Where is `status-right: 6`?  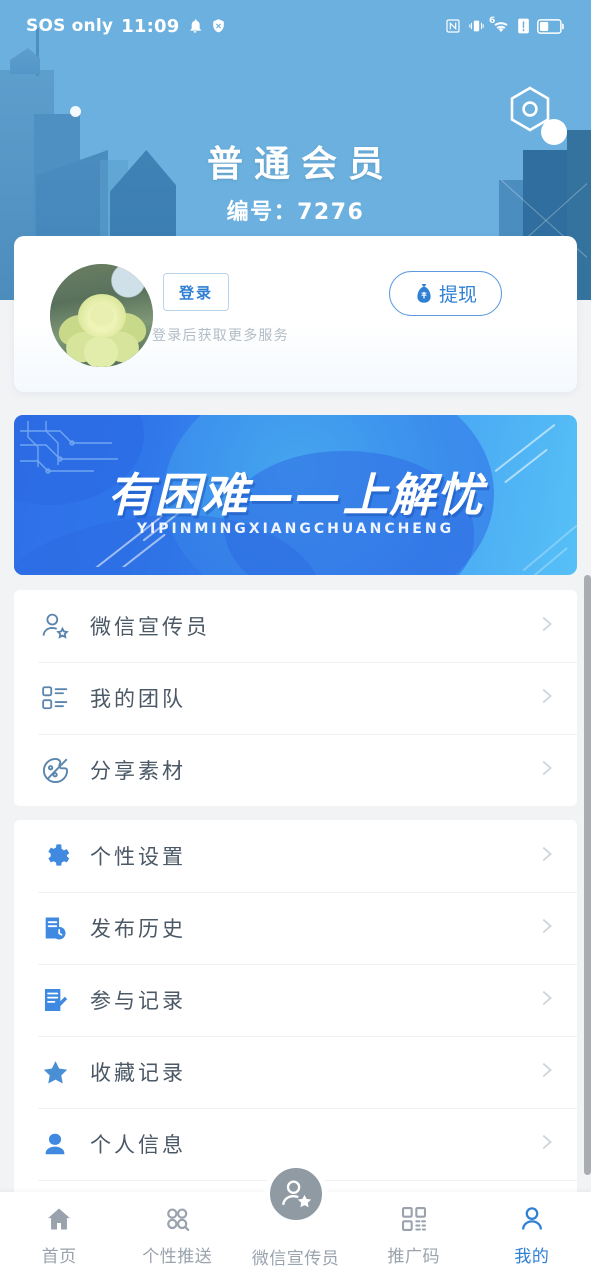
status-right: 6 is located at coordinates (505, 24).